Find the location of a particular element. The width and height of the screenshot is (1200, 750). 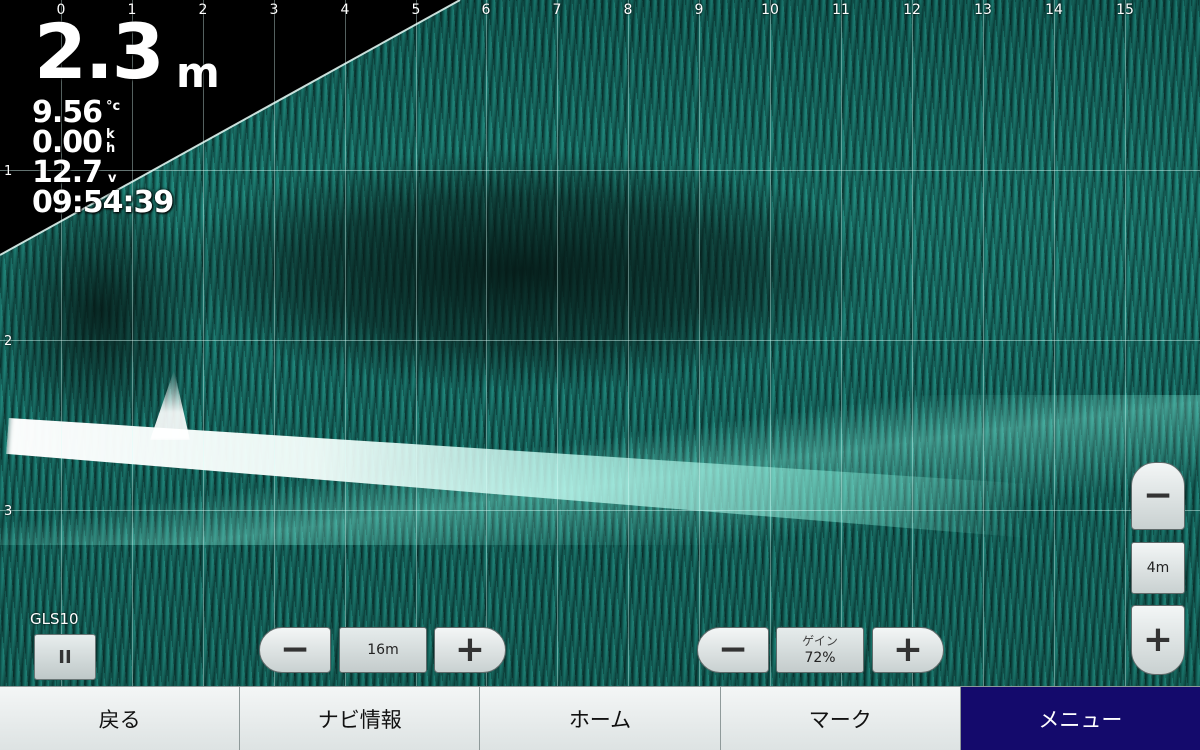

pause-button: II is located at coordinates (65, 657).